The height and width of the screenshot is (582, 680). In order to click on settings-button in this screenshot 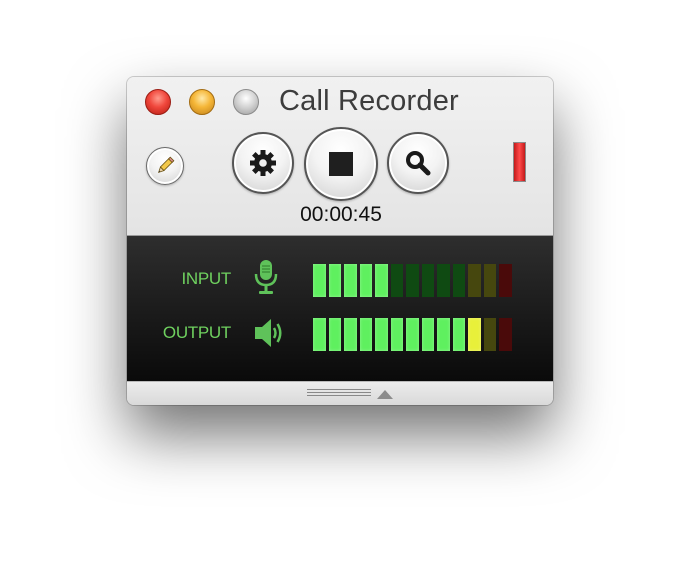, I will do `click(263, 163)`.